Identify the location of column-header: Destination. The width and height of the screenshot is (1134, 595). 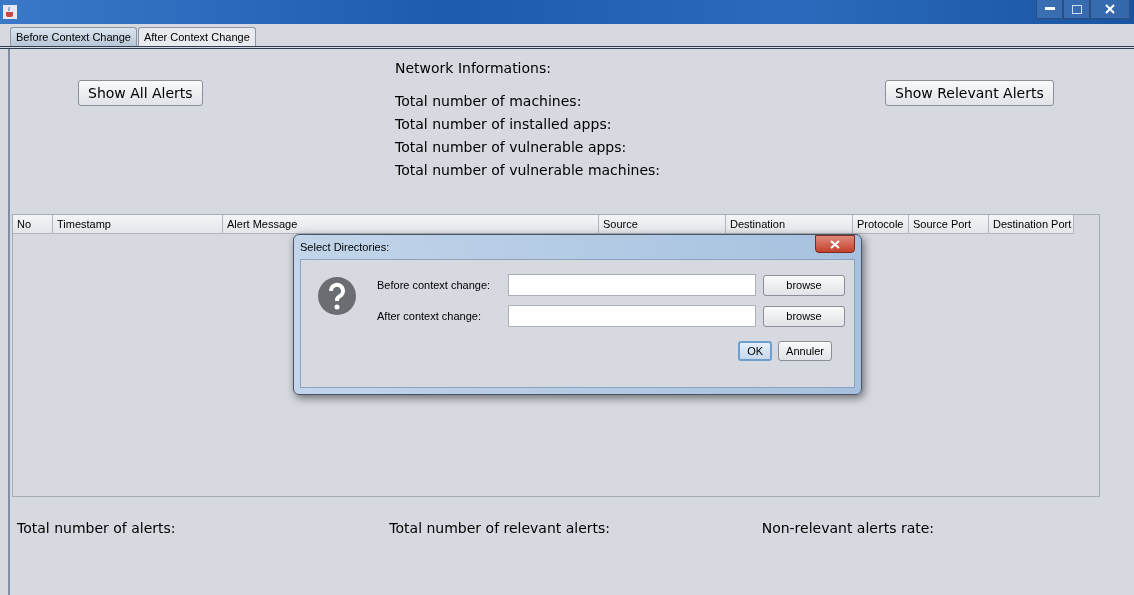
(789, 224).